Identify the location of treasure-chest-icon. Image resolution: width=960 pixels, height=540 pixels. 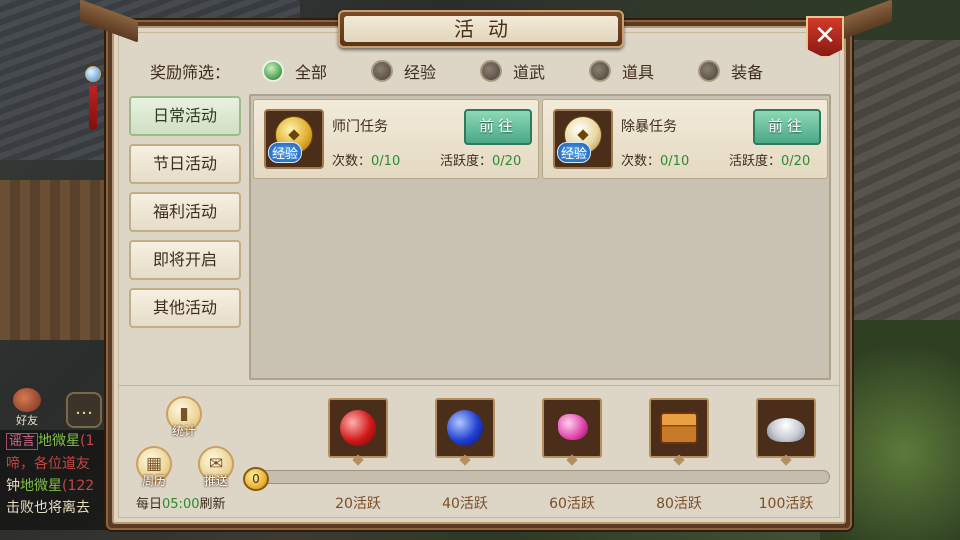
(679, 428).